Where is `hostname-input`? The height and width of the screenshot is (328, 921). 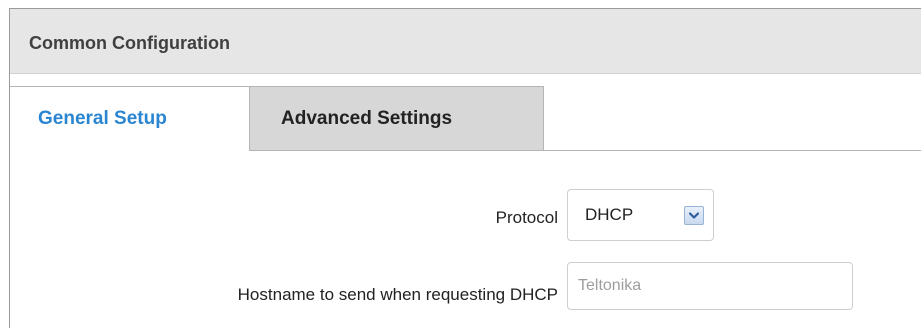 hostname-input is located at coordinates (710, 286).